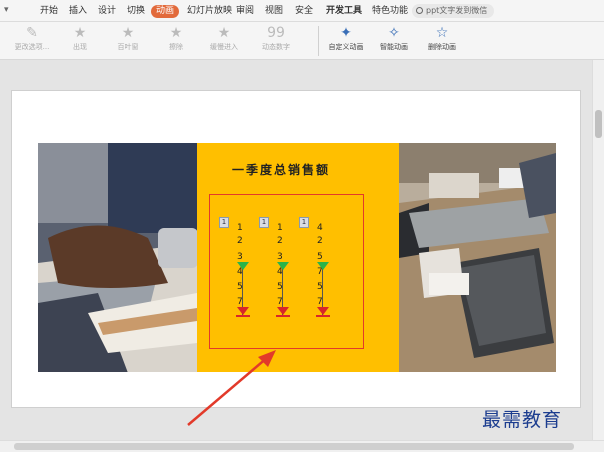 This screenshot has height=452, width=604. What do you see at coordinates (320, 257) in the screenshot?
I see `column-value: 5` at bounding box center [320, 257].